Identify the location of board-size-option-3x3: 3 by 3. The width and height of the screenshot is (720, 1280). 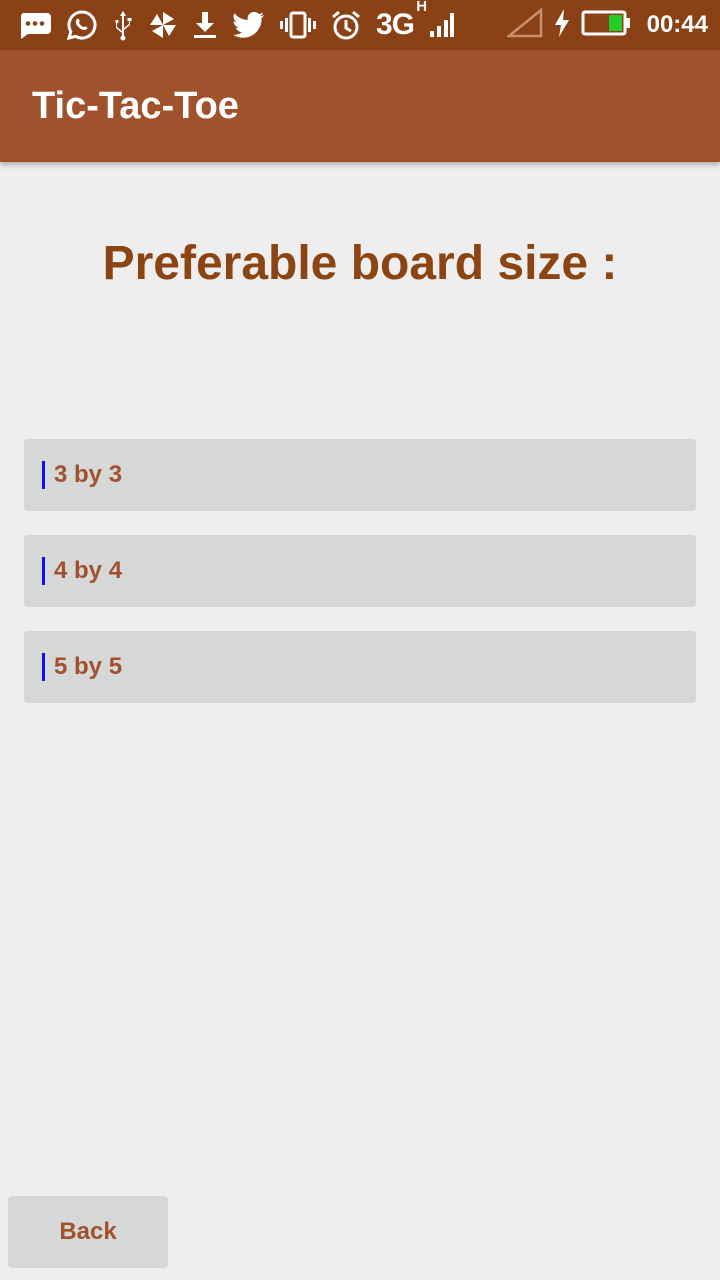
(360, 475).